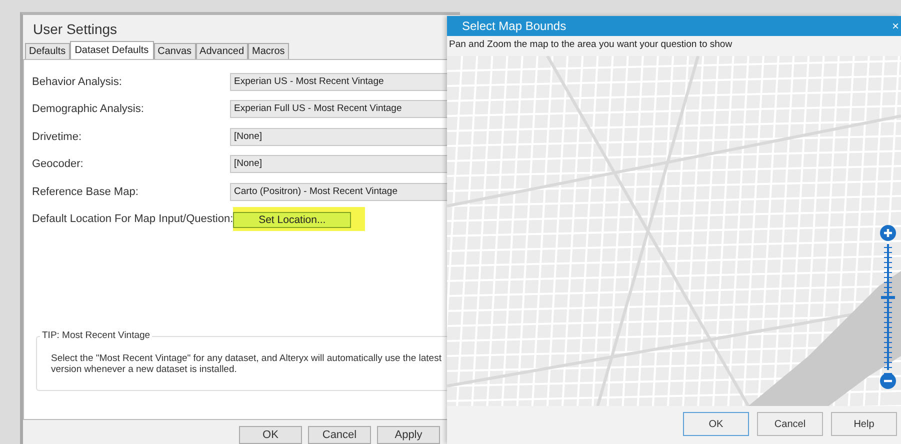 The width and height of the screenshot is (901, 444). I want to click on tab: Macros, so click(268, 51).